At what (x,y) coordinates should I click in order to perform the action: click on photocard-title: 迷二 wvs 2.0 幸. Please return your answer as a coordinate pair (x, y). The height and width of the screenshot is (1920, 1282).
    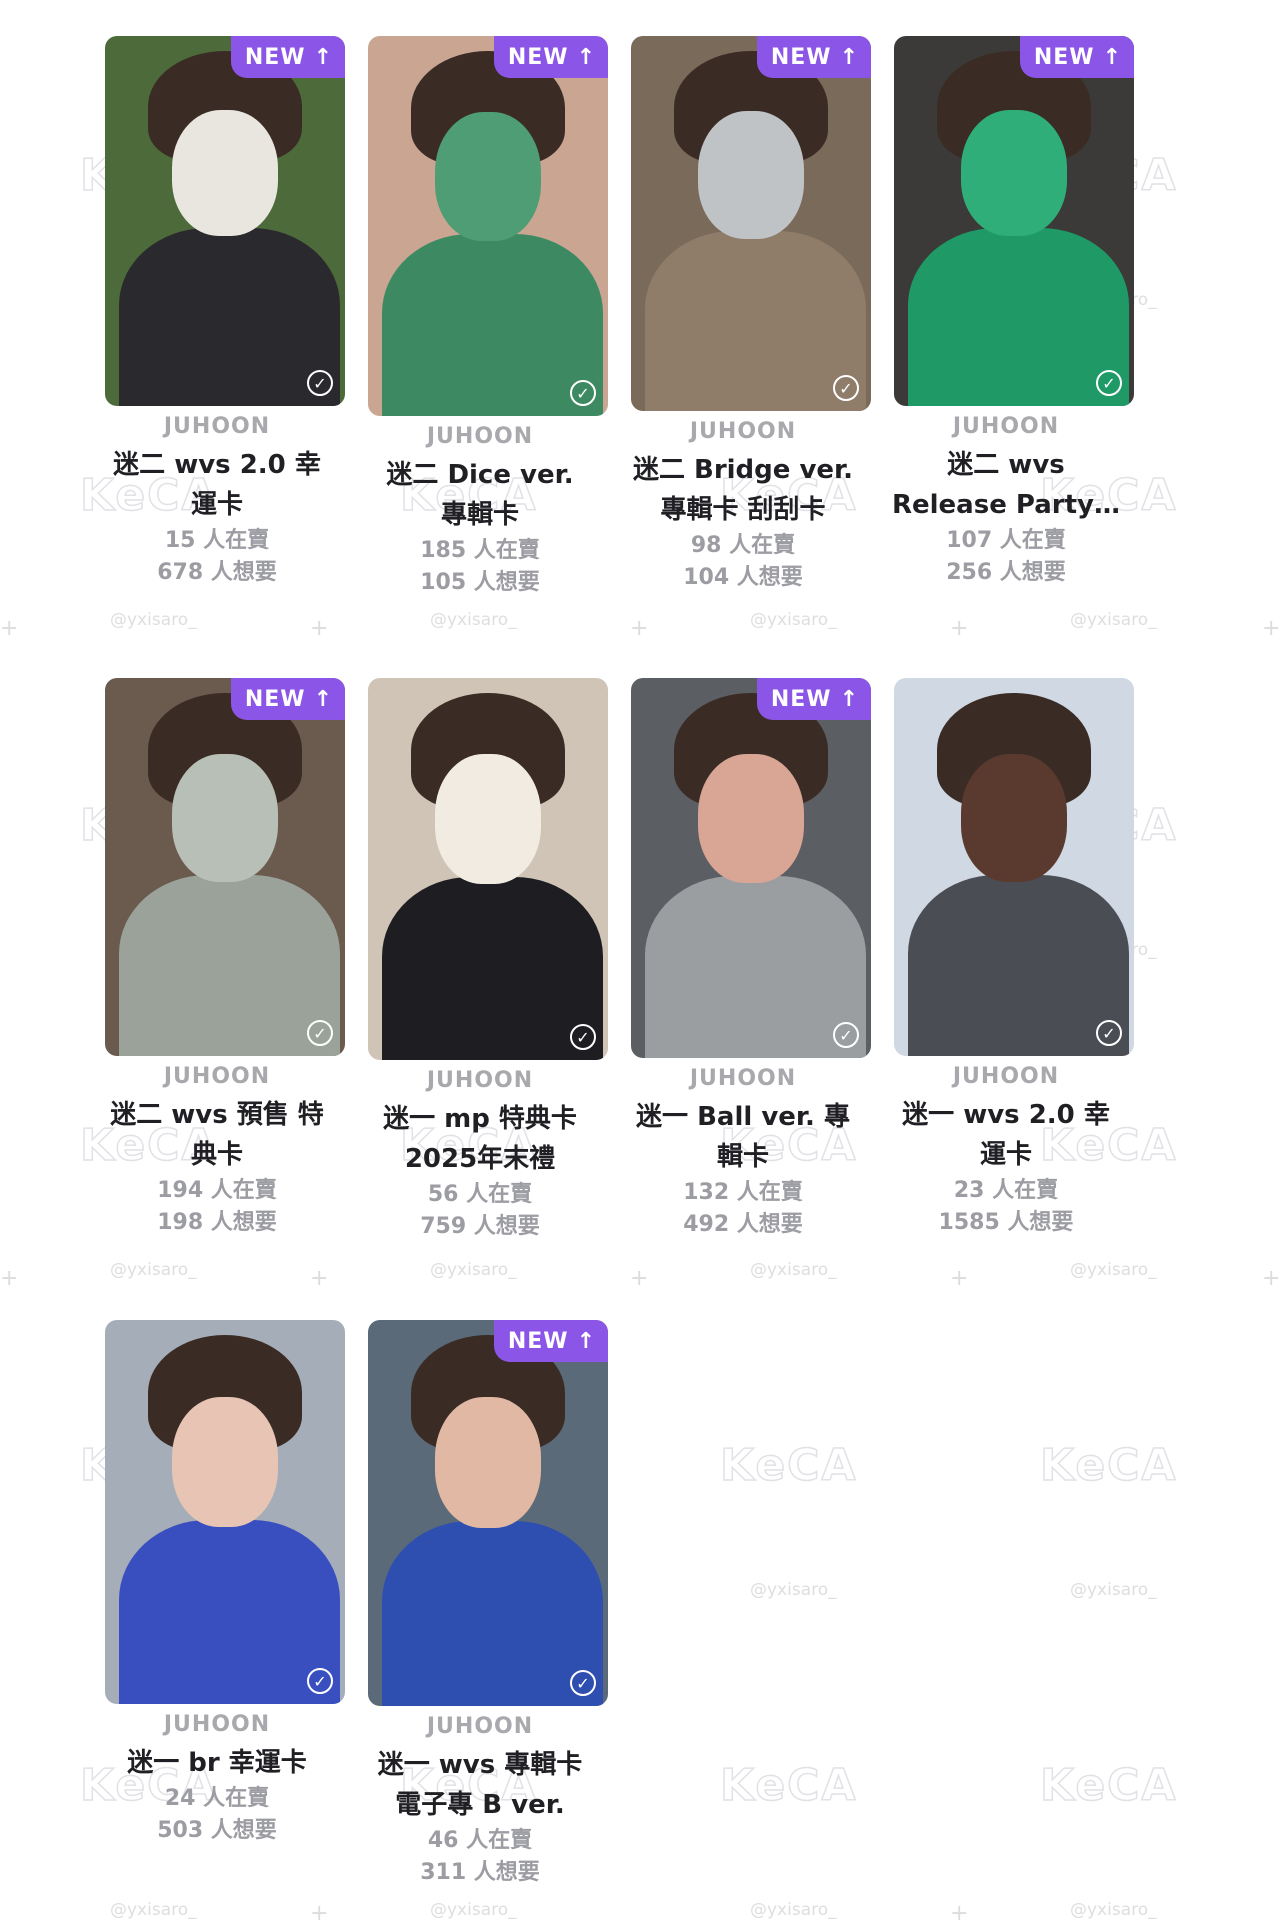
    Looking at the image, I should click on (217, 465).